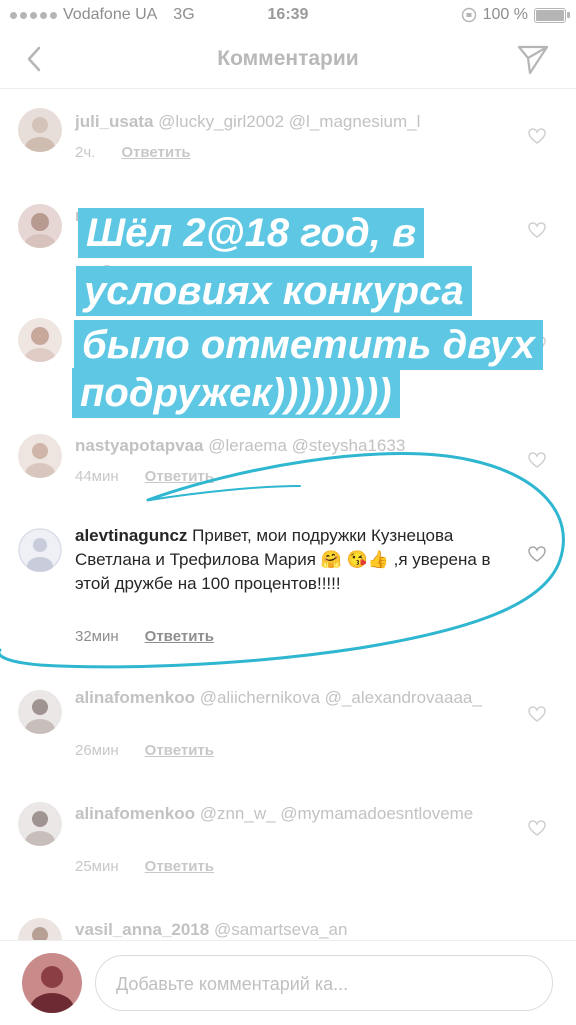 The width and height of the screenshot is (576, 1025). Describe the element at coordinates (97, 636) in the screenshot. I see `comment-time: 32мин` at that location.